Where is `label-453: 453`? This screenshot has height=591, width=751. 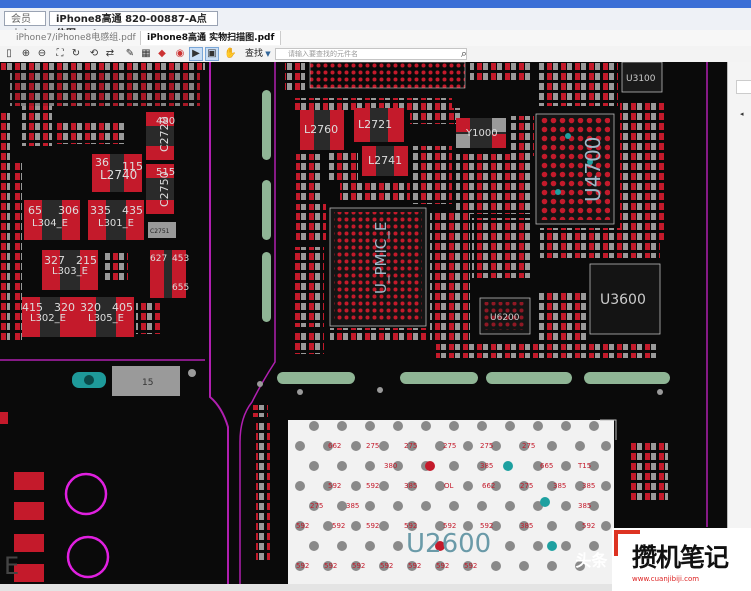
label-453: 453 is located at coordinates (180, 259).